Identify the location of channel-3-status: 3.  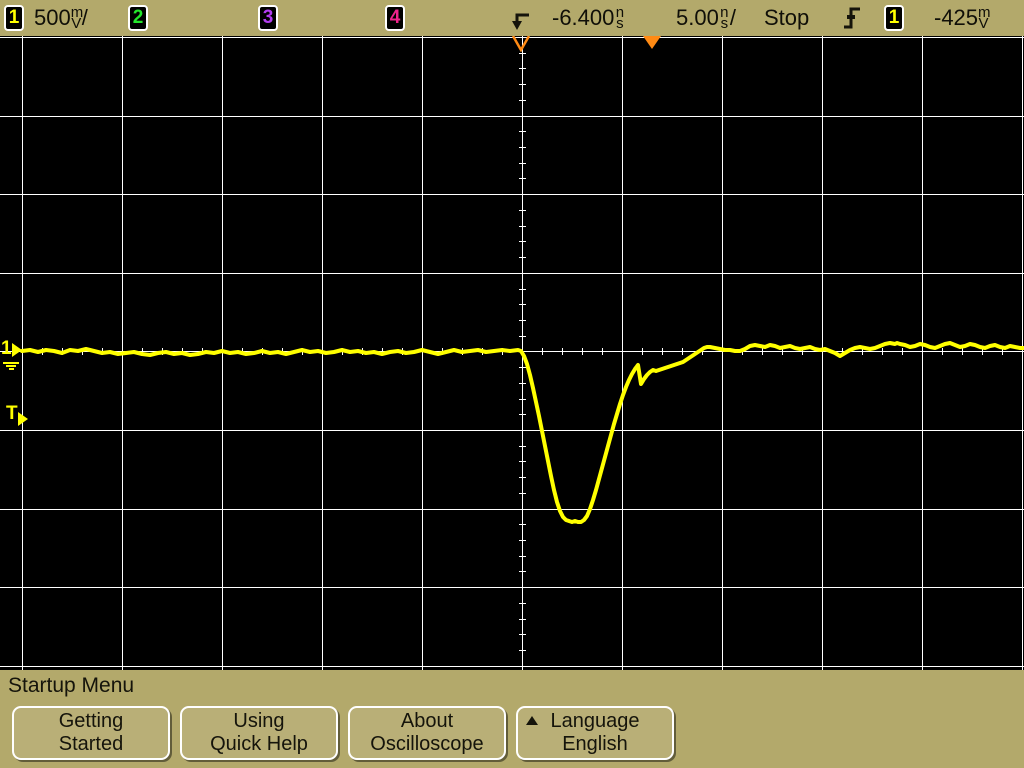
(268, 18).